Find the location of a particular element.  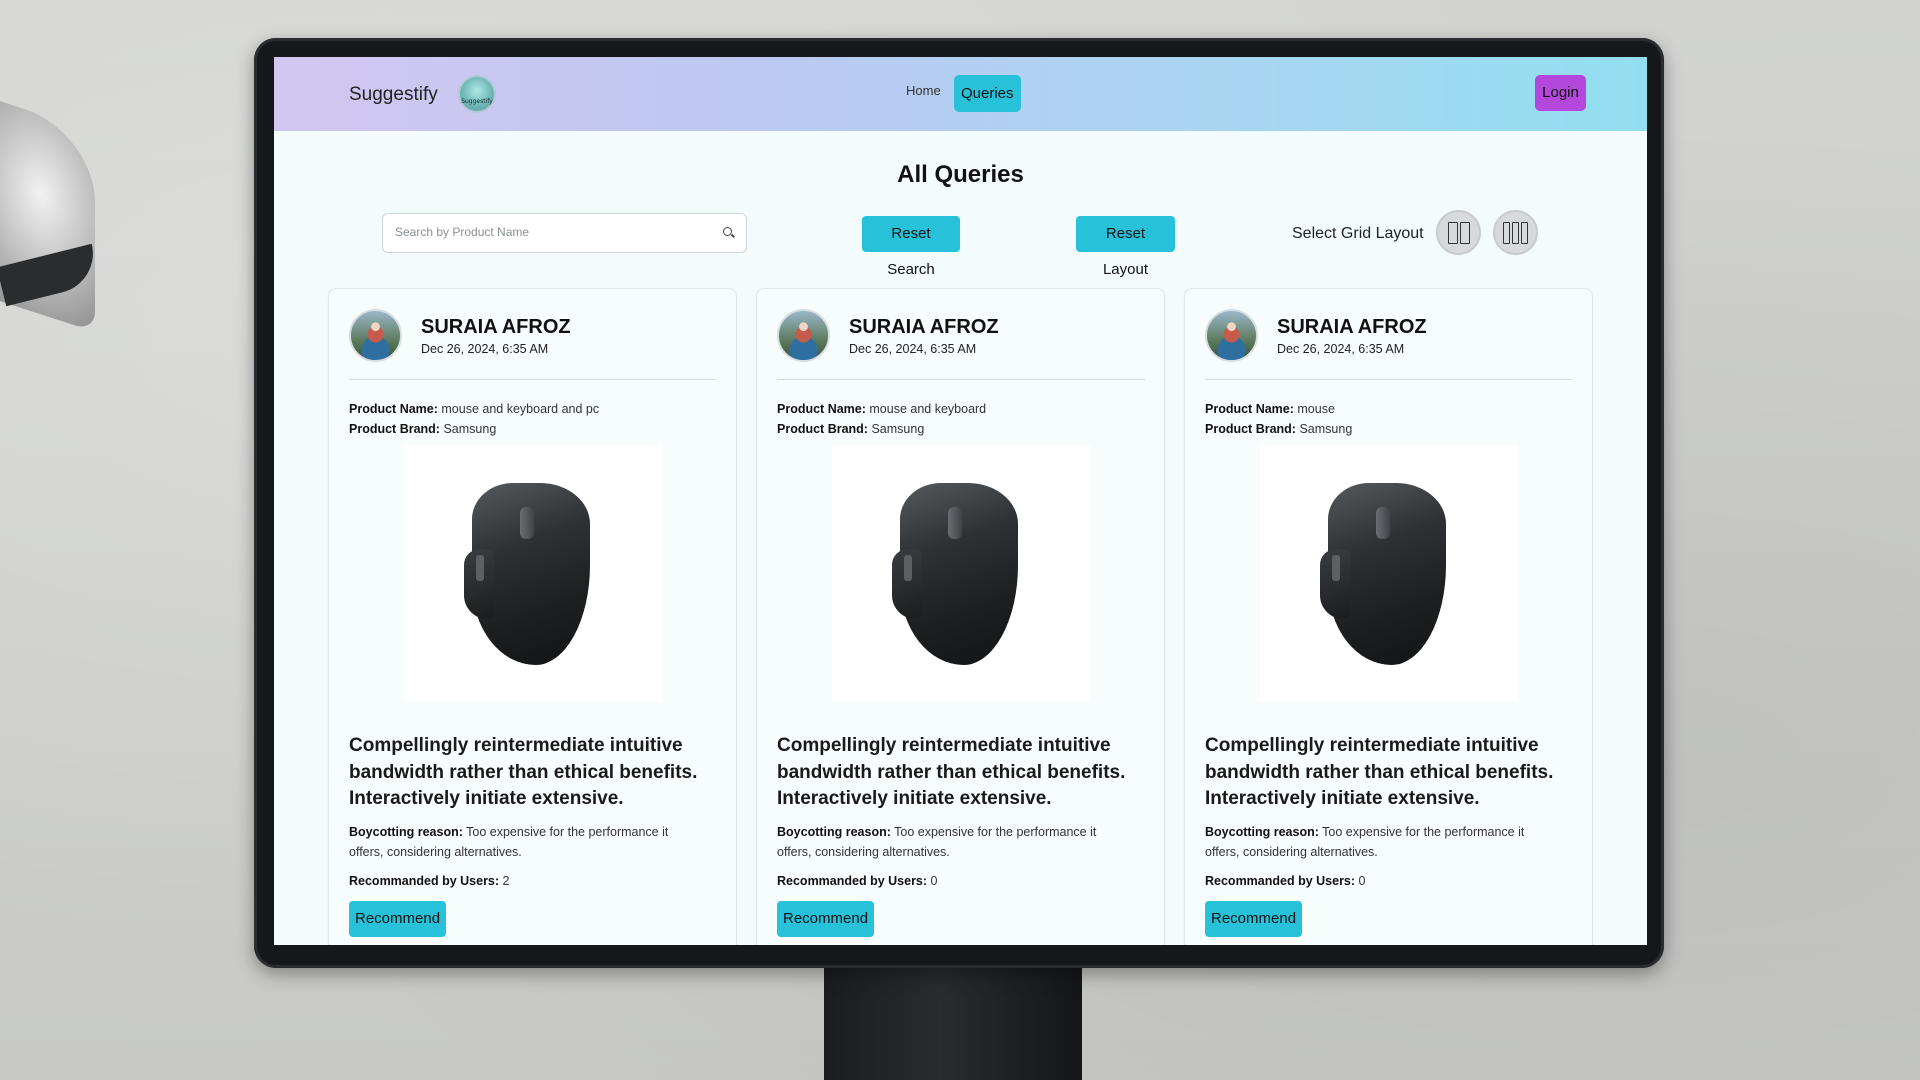

product-name: mouse and keyboard is located at coordinates (928, 409).